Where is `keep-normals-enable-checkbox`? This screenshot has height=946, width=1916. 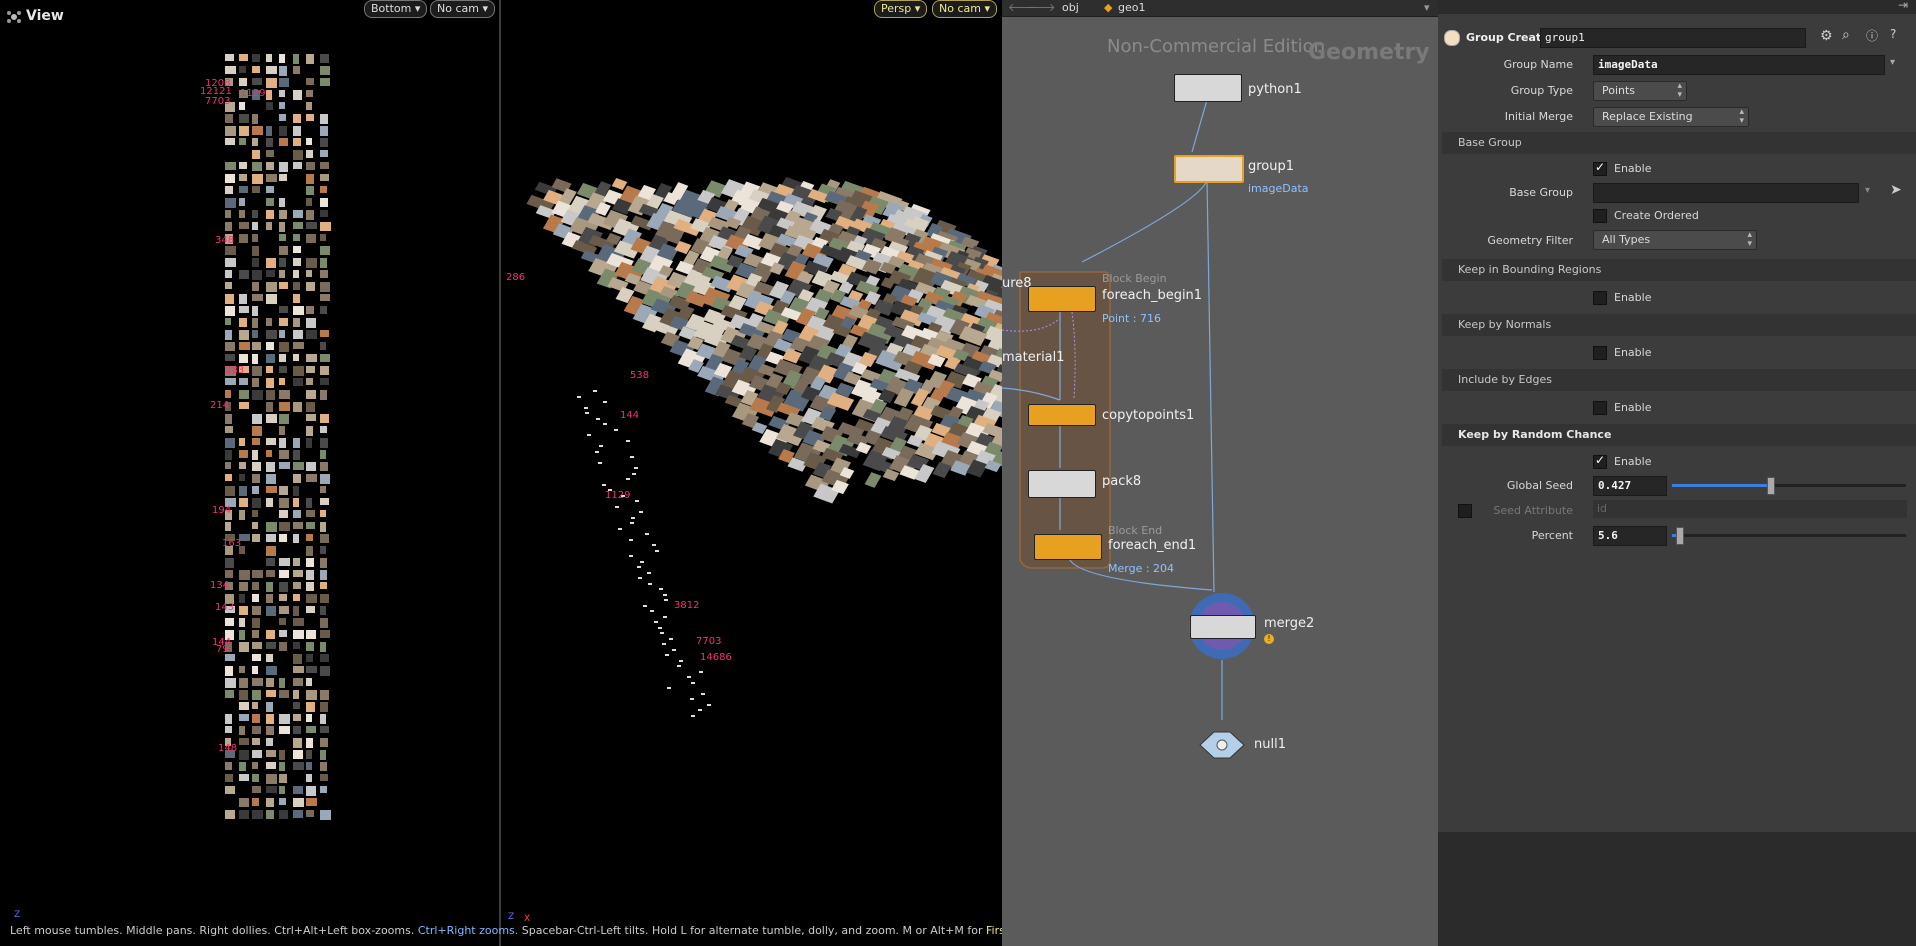
keep-normals-enable-checkbox is located at coordinates (1600, 353).